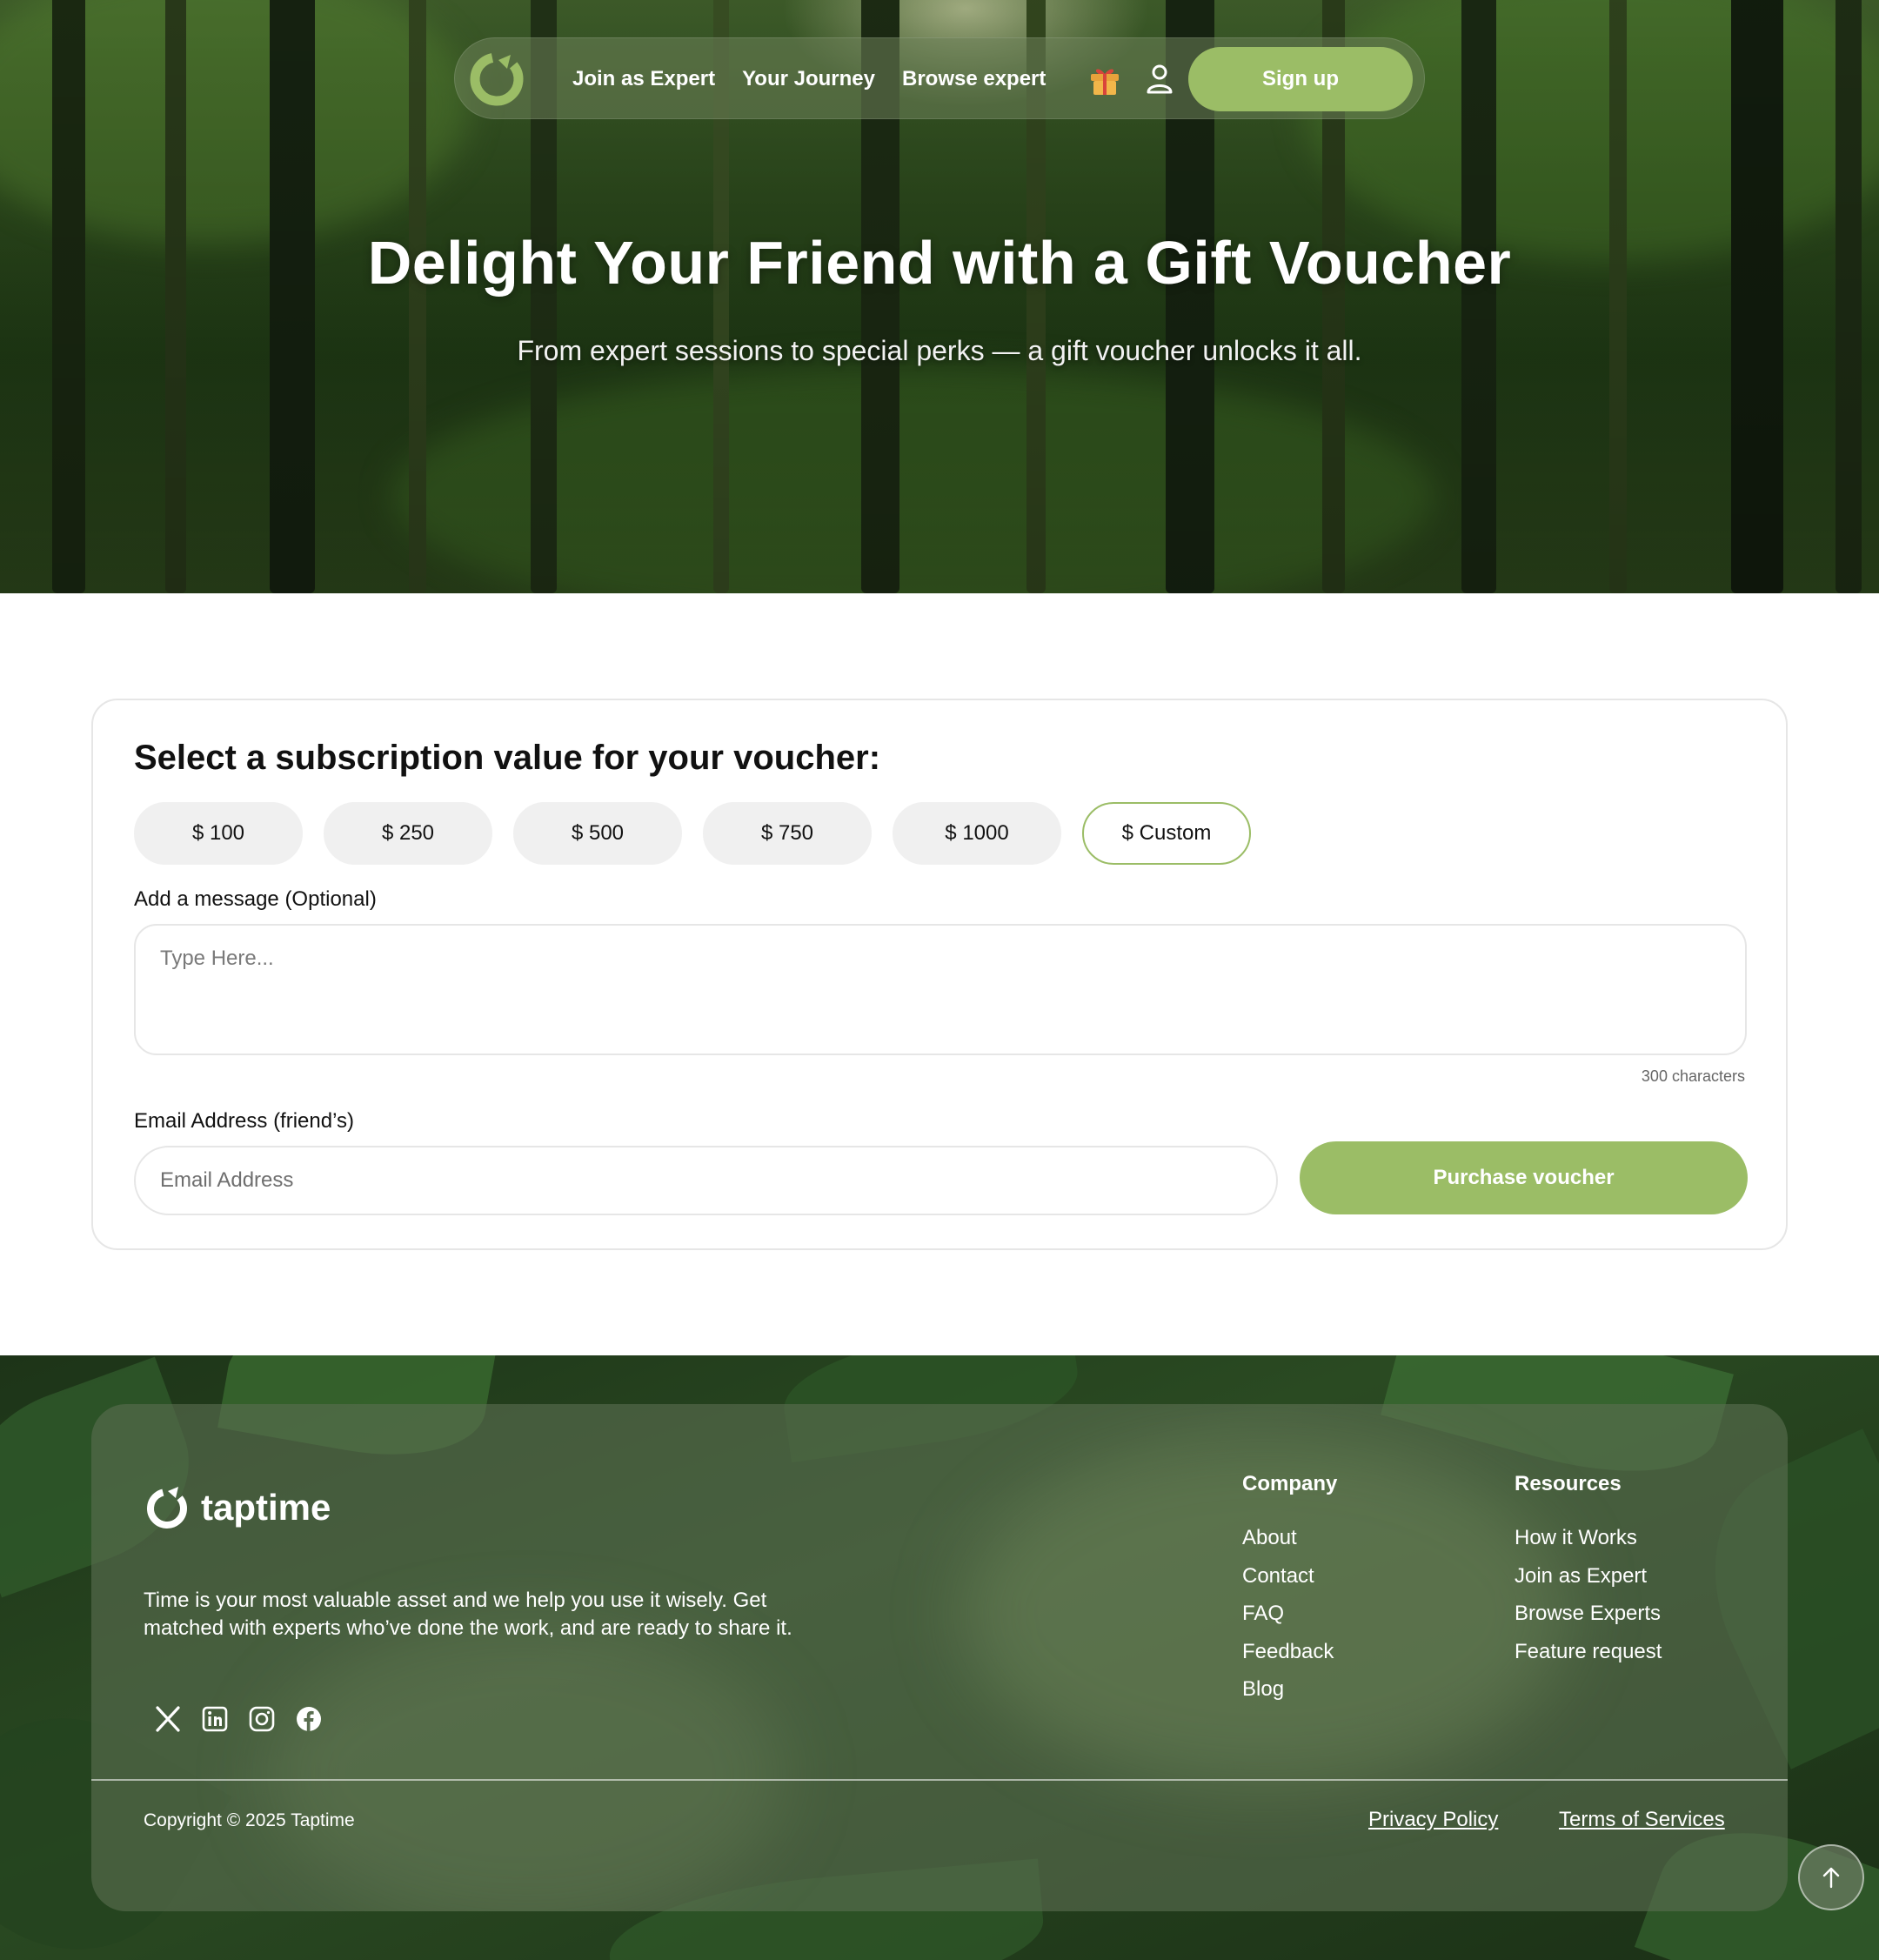  I want to click on footer-link-join-as-expert: Join as Expert, so click(1589, 1576).